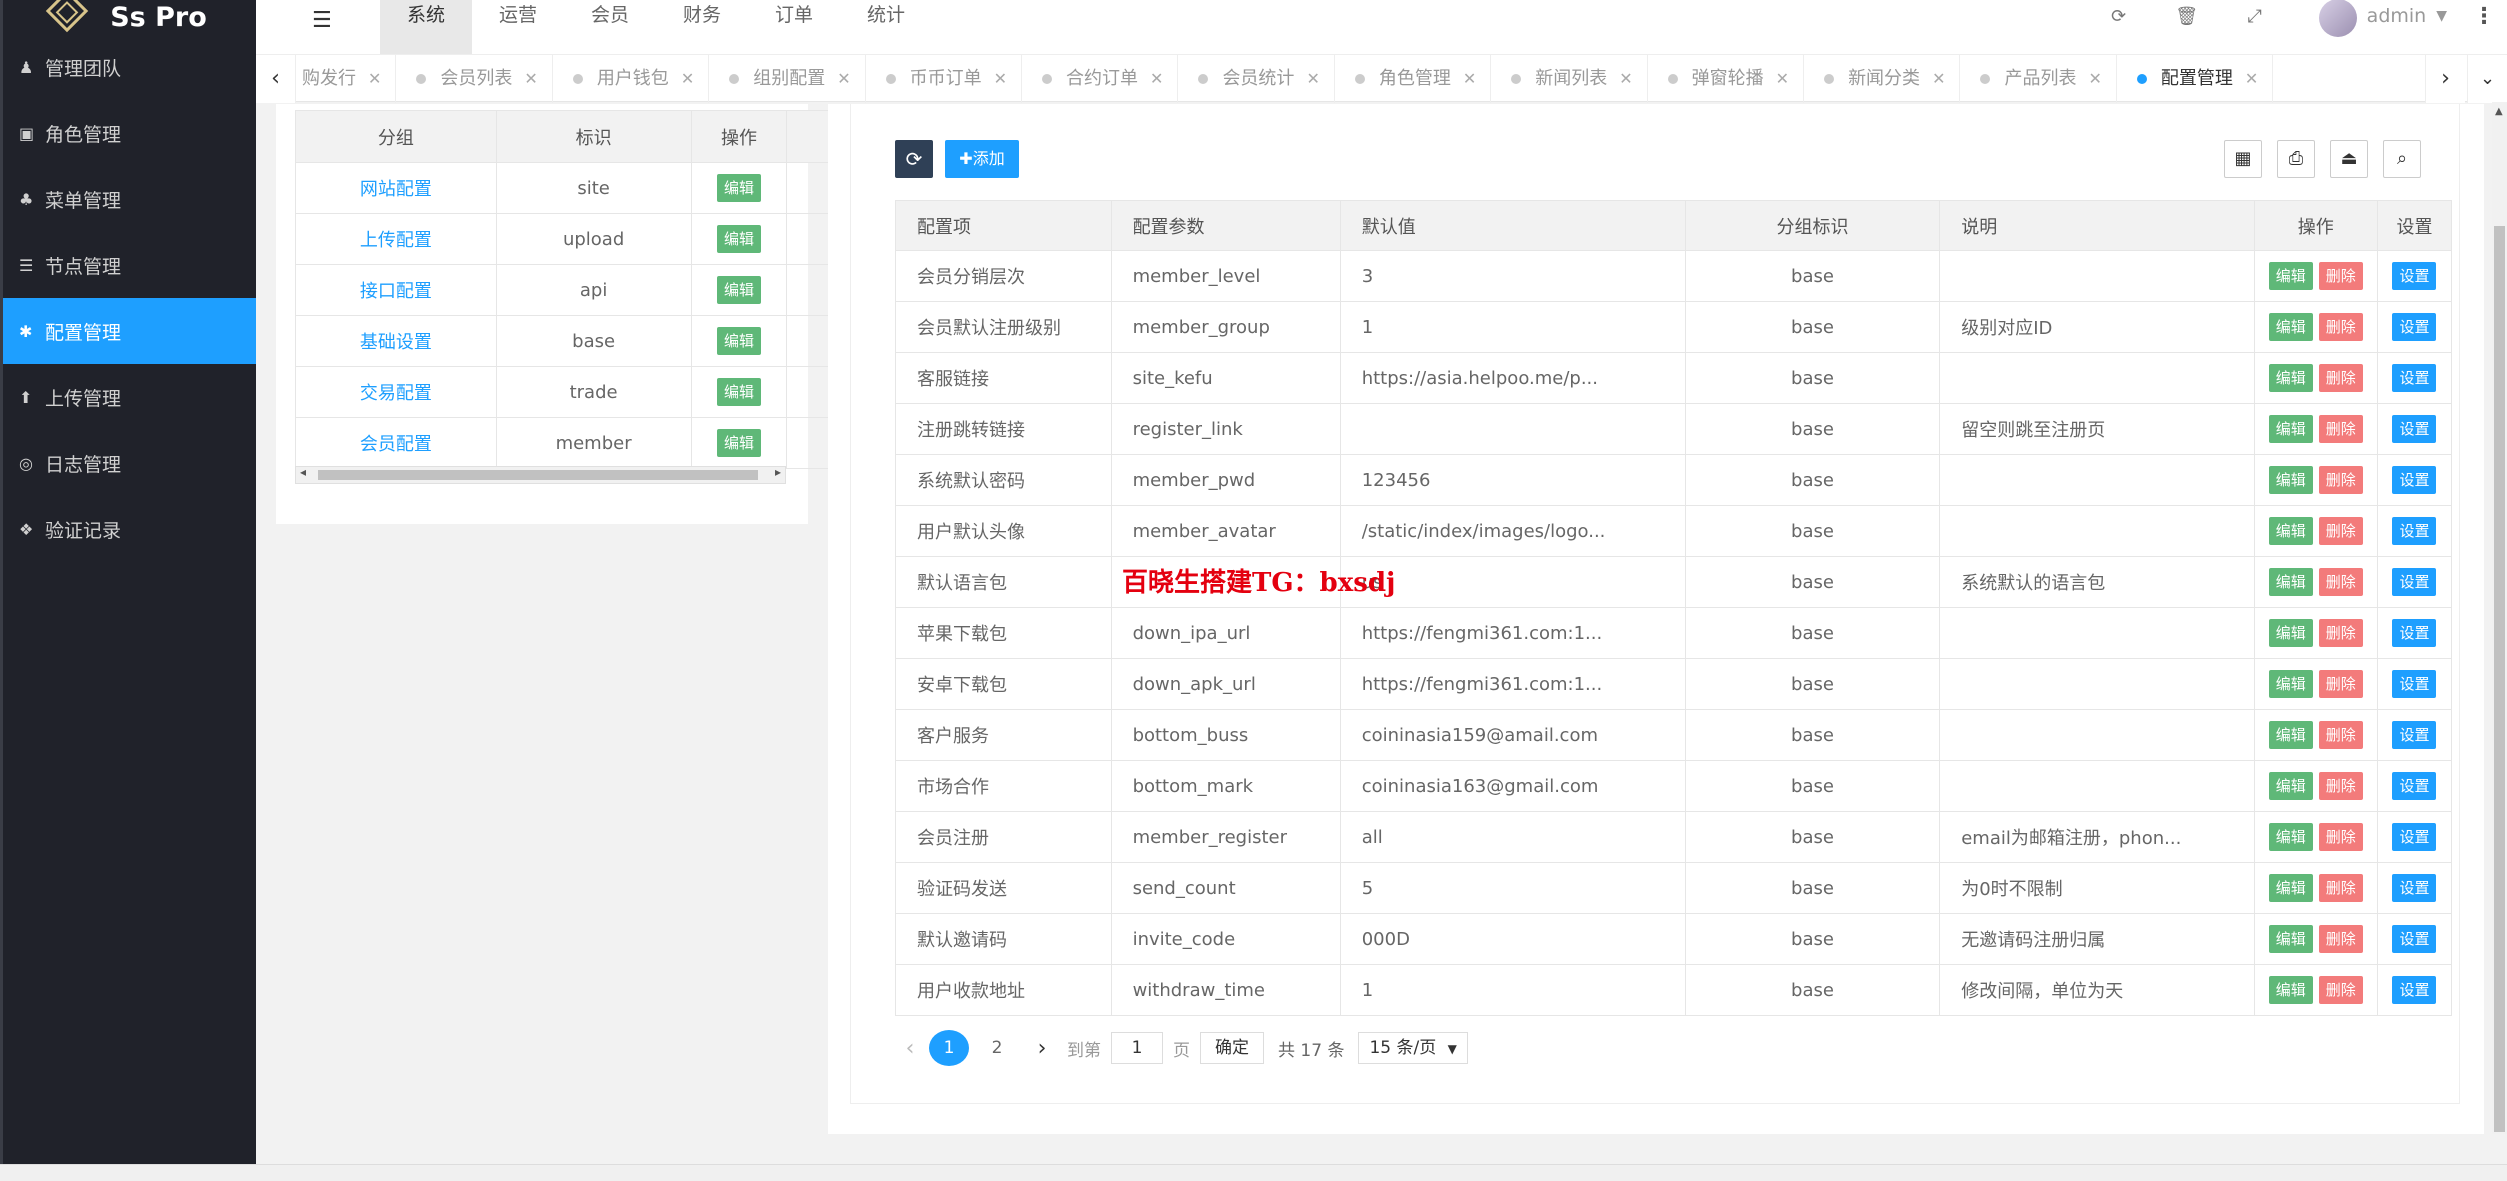  Describe the element at coordinates (2397, 16) in the screenshot. I see `user-name: admin` at that location.